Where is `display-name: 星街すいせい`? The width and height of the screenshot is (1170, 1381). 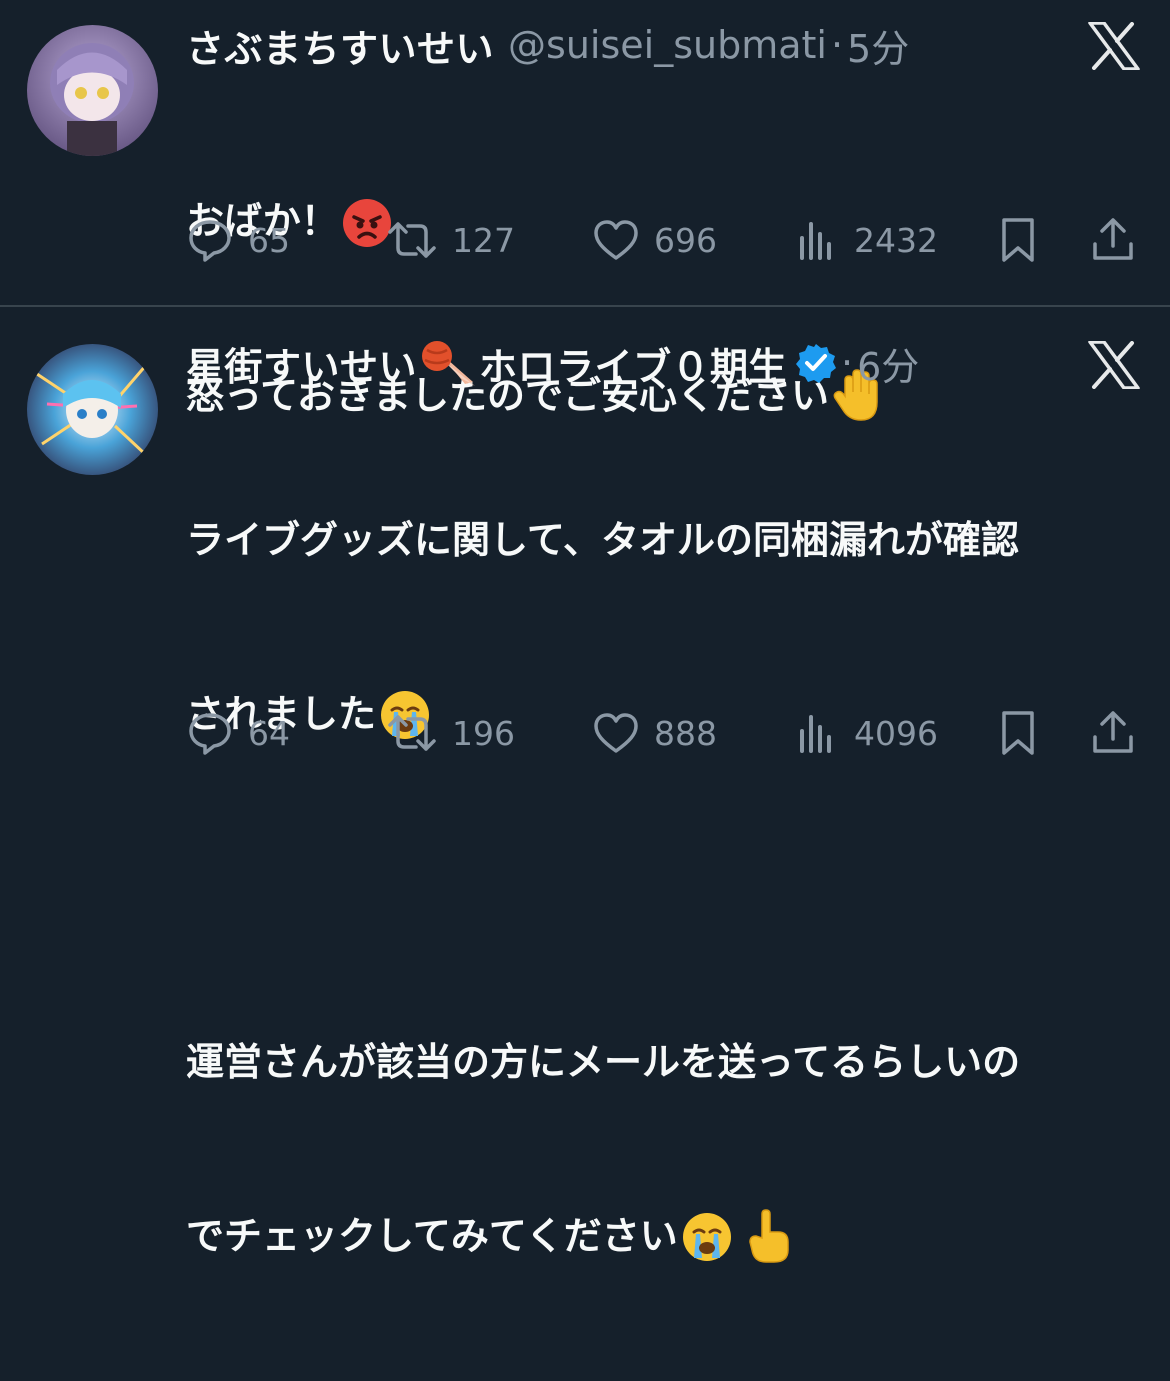 display-name: 星街すいせい is located at coordinates (301, 363).